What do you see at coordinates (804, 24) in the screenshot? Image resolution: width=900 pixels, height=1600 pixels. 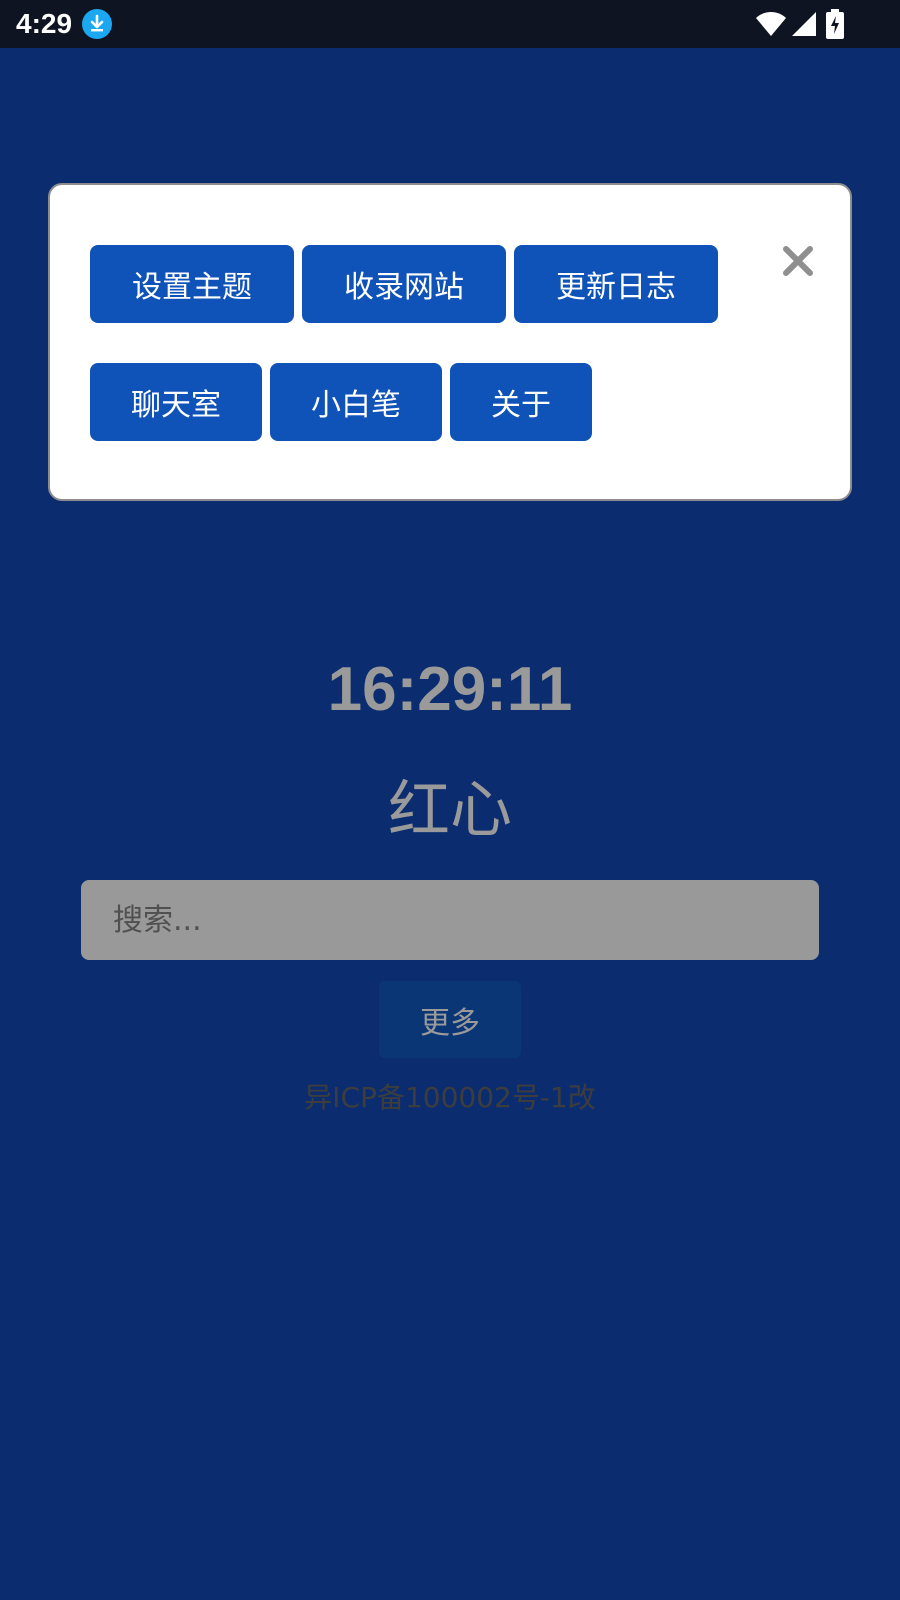 I see `signal-icon` at bounding box center [804, 24].